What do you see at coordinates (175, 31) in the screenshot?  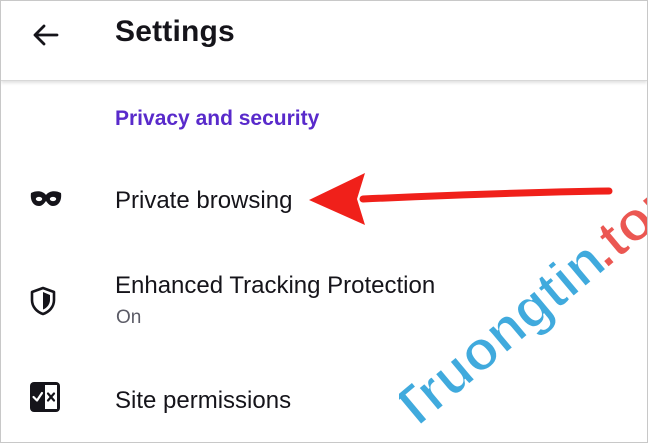 I see `page-title: Settings` at bounding box center [175, 31].